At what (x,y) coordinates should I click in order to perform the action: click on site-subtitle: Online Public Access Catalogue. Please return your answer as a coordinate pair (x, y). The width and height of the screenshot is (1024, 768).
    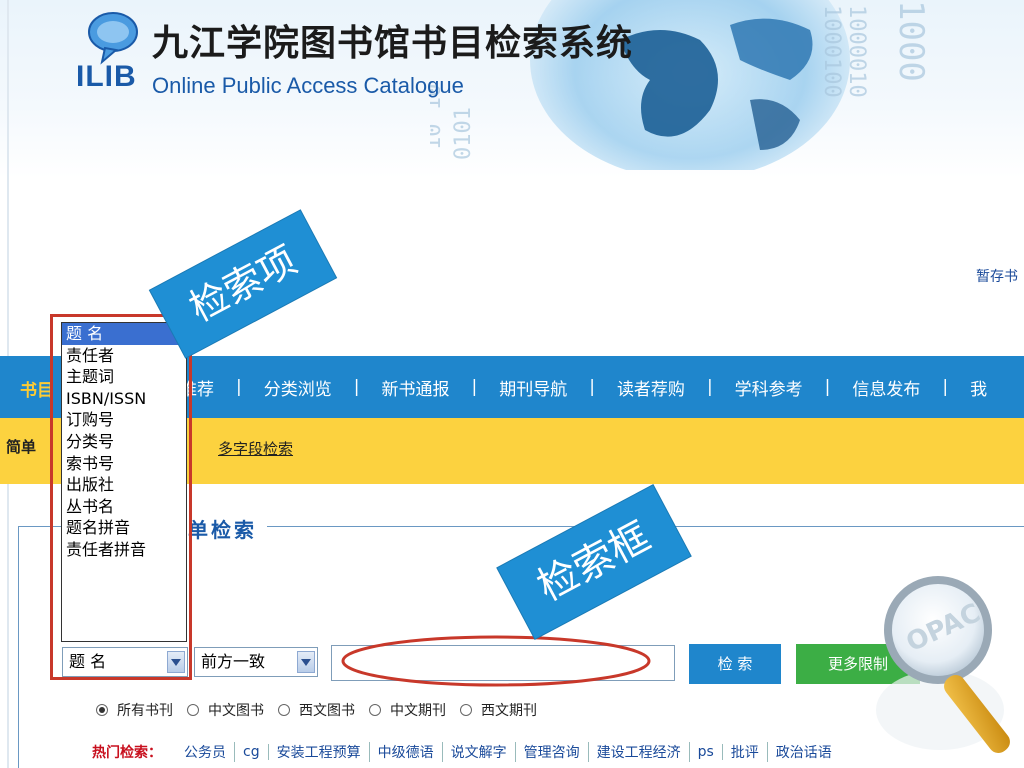
    Looking at the image, I should click on (308, 85).